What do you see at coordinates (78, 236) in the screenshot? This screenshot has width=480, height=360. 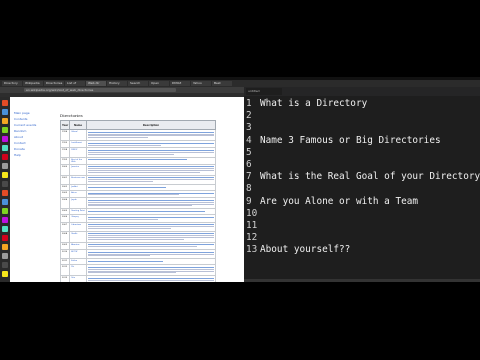 I see `table-cell: Skaffe` at bounding box center [78, 236].